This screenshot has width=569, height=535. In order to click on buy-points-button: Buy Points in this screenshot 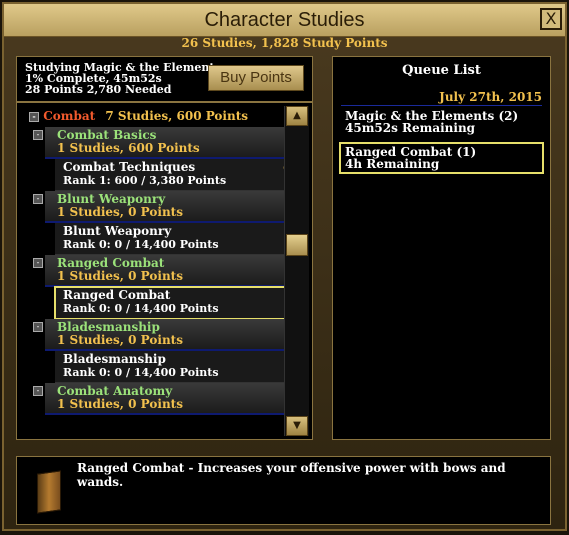, I will do `click(256, 78)`.